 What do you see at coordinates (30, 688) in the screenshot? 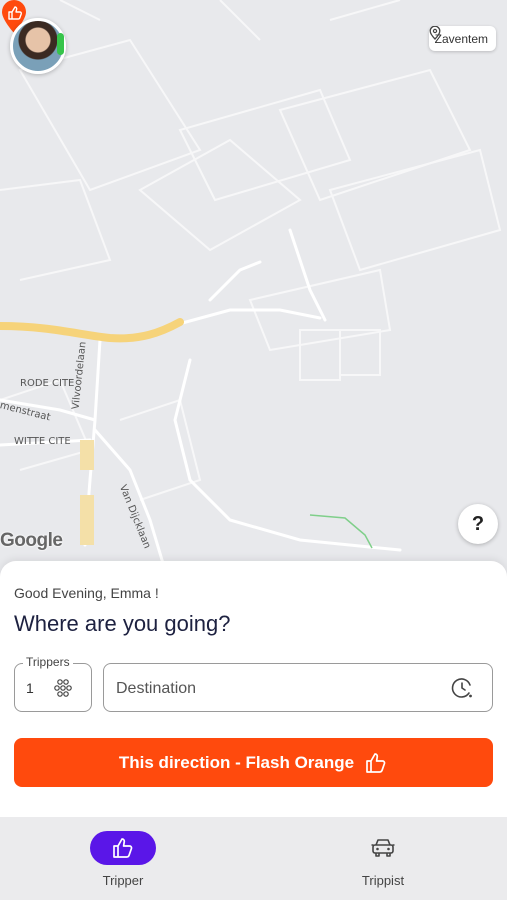
I see `trippers-count: 1` at bounding box center [30, 688].